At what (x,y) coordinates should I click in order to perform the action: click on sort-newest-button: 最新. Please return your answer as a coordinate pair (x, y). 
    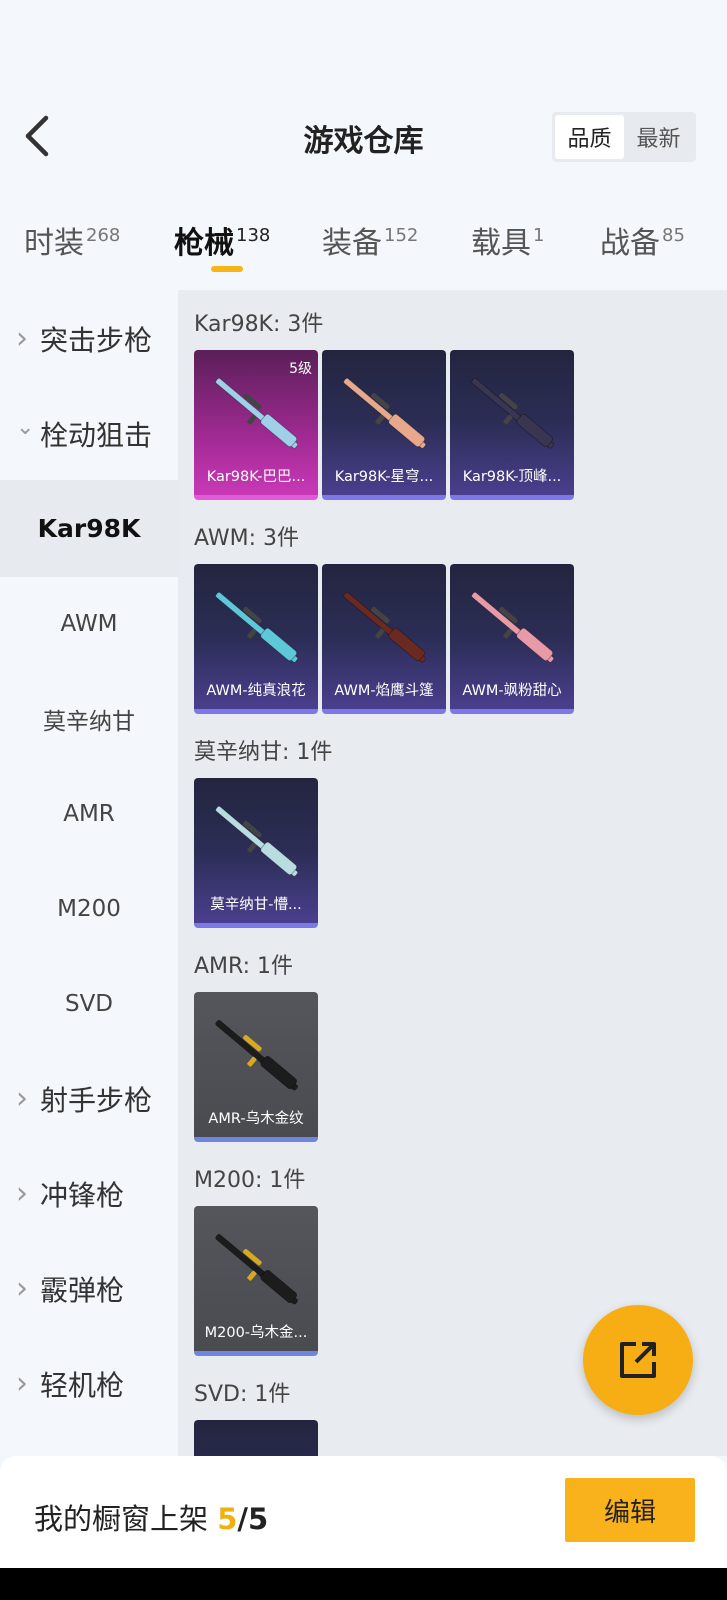
    Looking at the image, I should click on (658, 137).